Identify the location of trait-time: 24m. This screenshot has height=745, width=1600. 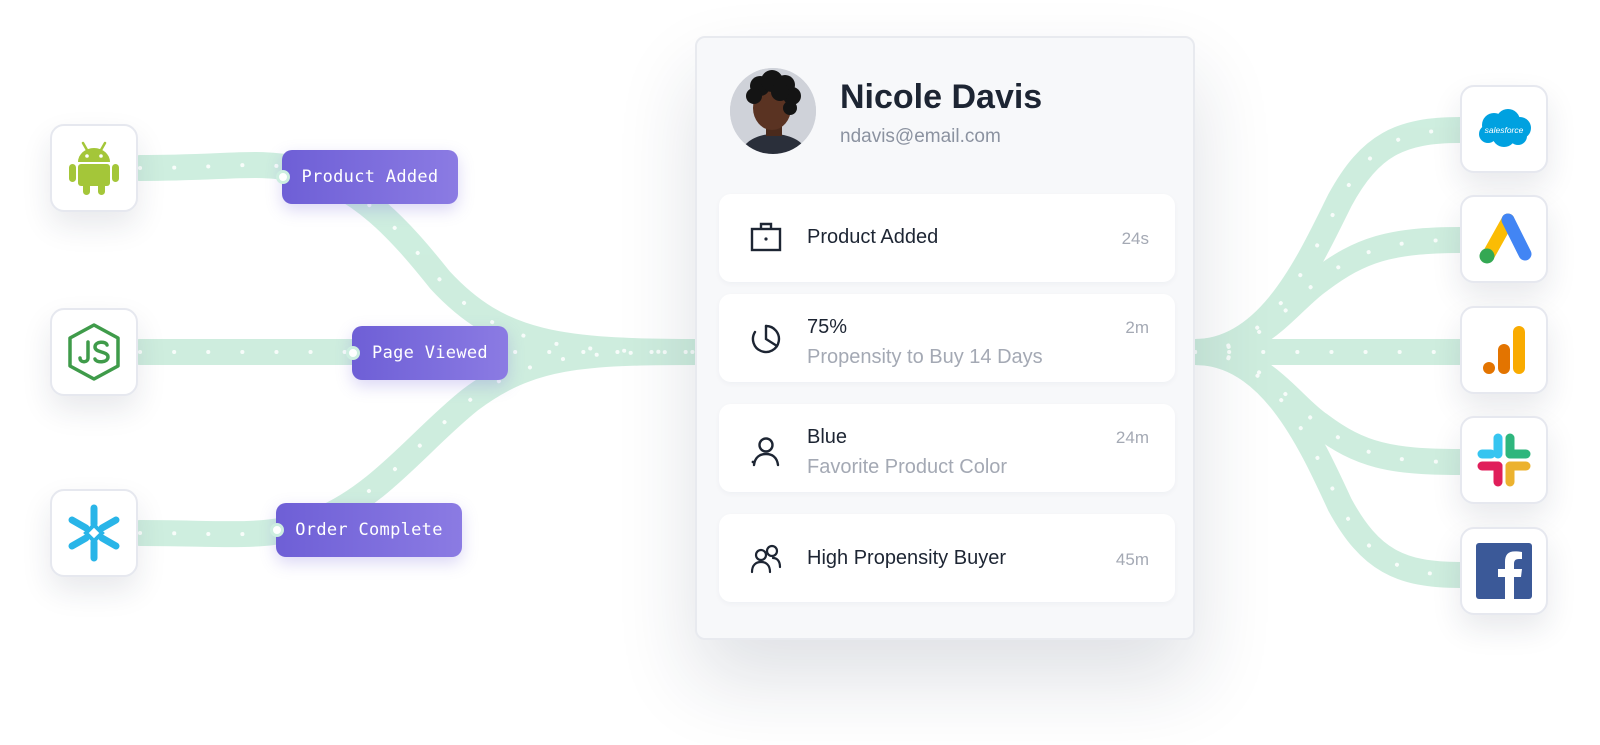
(1132, 437).